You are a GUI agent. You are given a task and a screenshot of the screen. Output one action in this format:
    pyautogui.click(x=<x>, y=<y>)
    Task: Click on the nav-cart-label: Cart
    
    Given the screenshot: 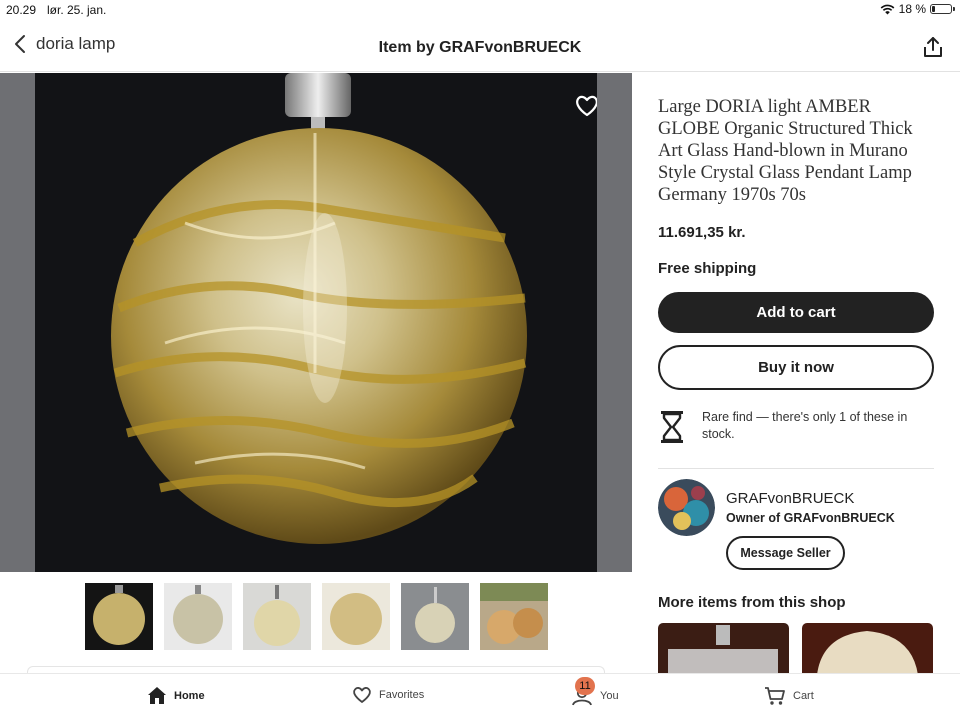 What is the action you would take?
    pyautogui.click(x=803, y=696)
    